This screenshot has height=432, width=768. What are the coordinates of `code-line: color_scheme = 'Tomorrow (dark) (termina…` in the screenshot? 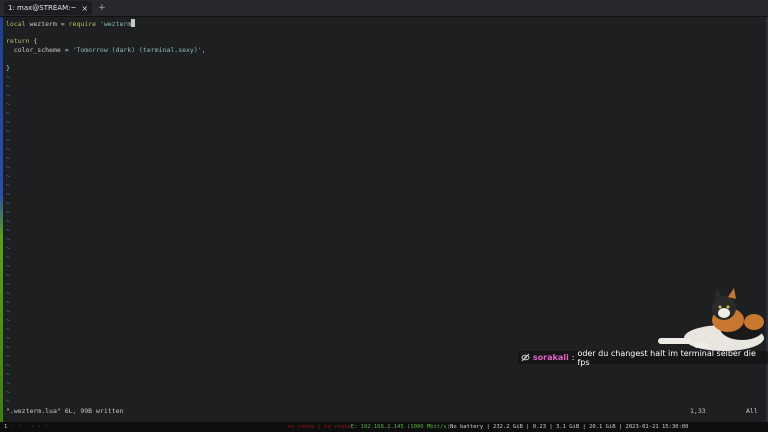 It's located at (106, 50).